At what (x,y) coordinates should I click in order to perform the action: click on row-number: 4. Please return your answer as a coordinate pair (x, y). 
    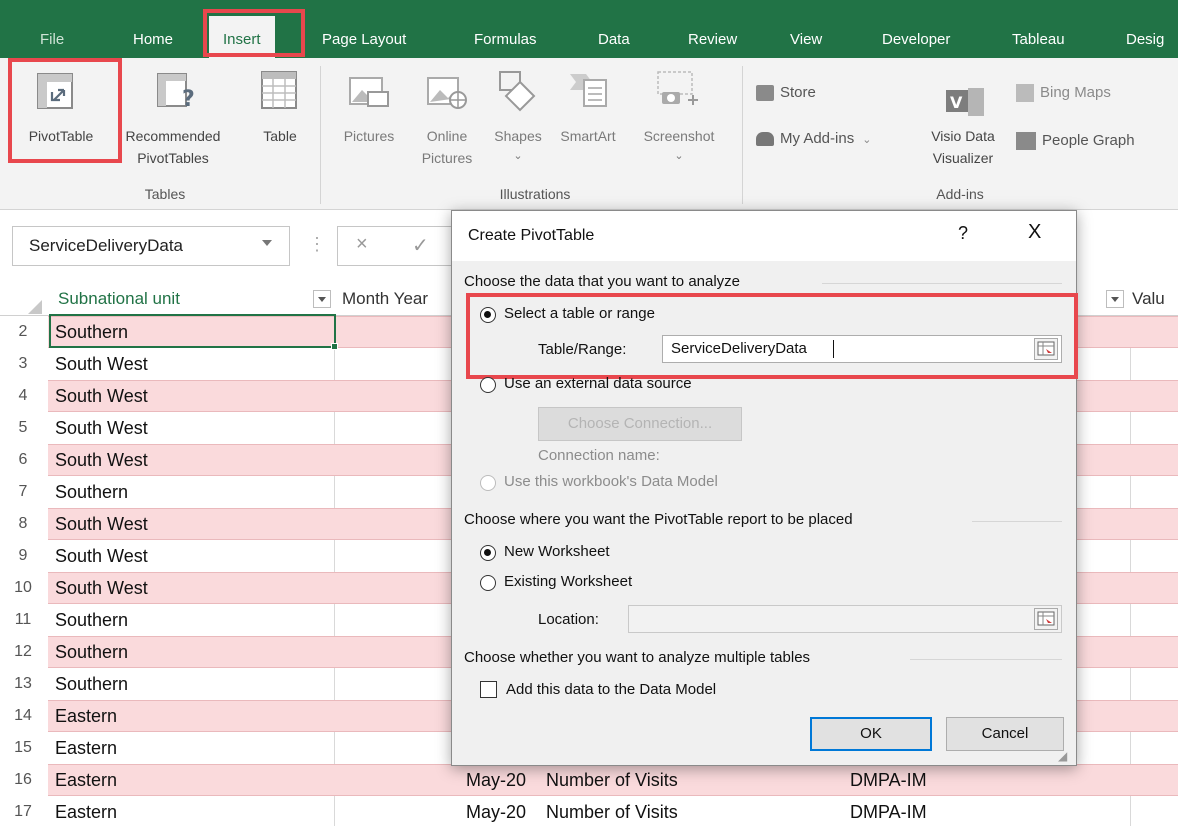
    Looking at the image, I should click on (23, 396).